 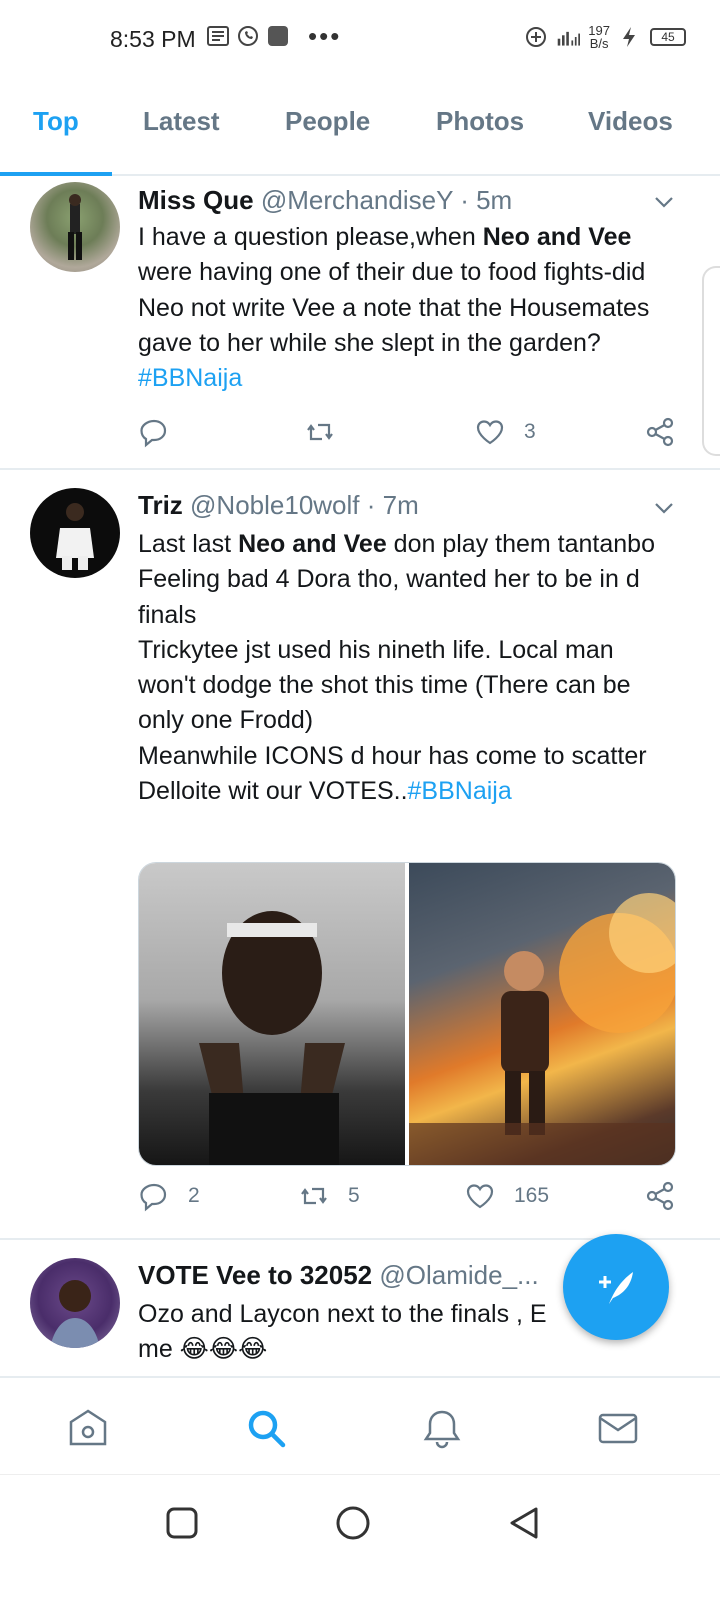 What do you see at coordinates (182, 1523) in the screenshot?
I see `recents-square-icon` at bounding box center [182, 1523].